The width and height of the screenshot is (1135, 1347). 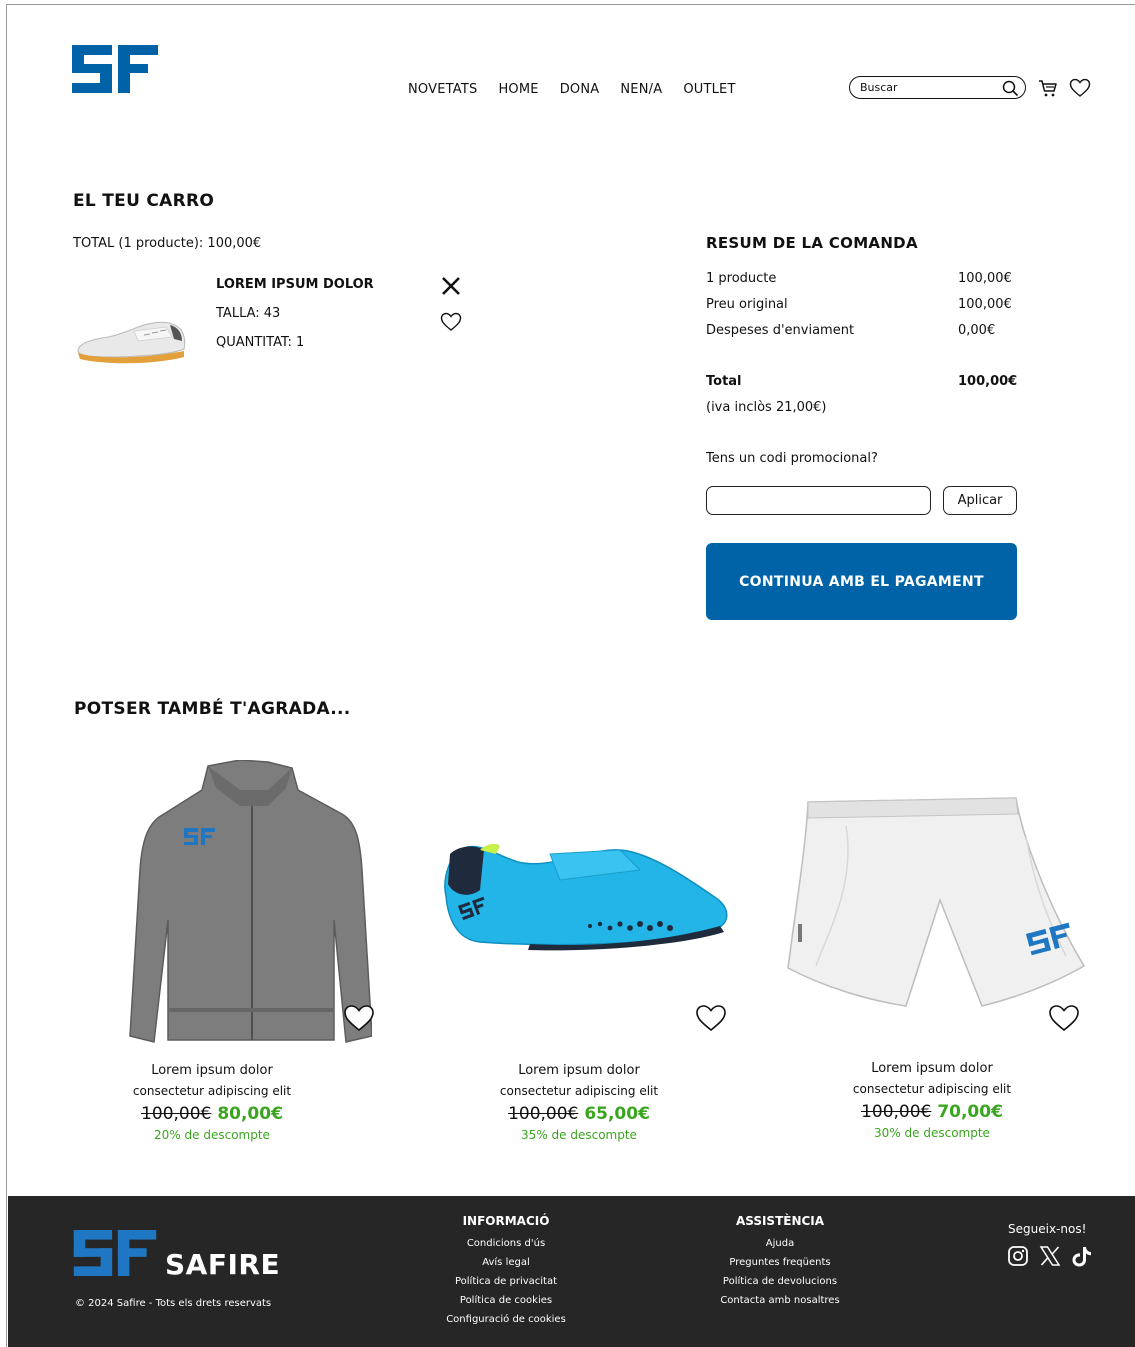 I want to click on product-name: LOREM IPSUM DOLOR, so click(x=295, y=284).